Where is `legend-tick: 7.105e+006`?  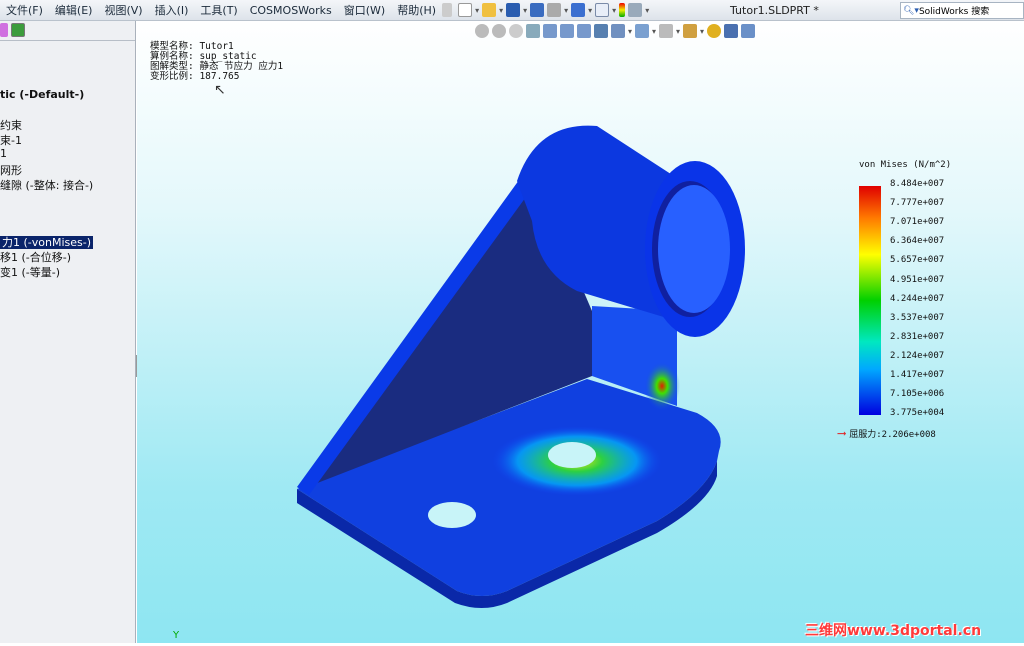 legend-tick: 7.105e+006 is located at coordinates (917, 394).